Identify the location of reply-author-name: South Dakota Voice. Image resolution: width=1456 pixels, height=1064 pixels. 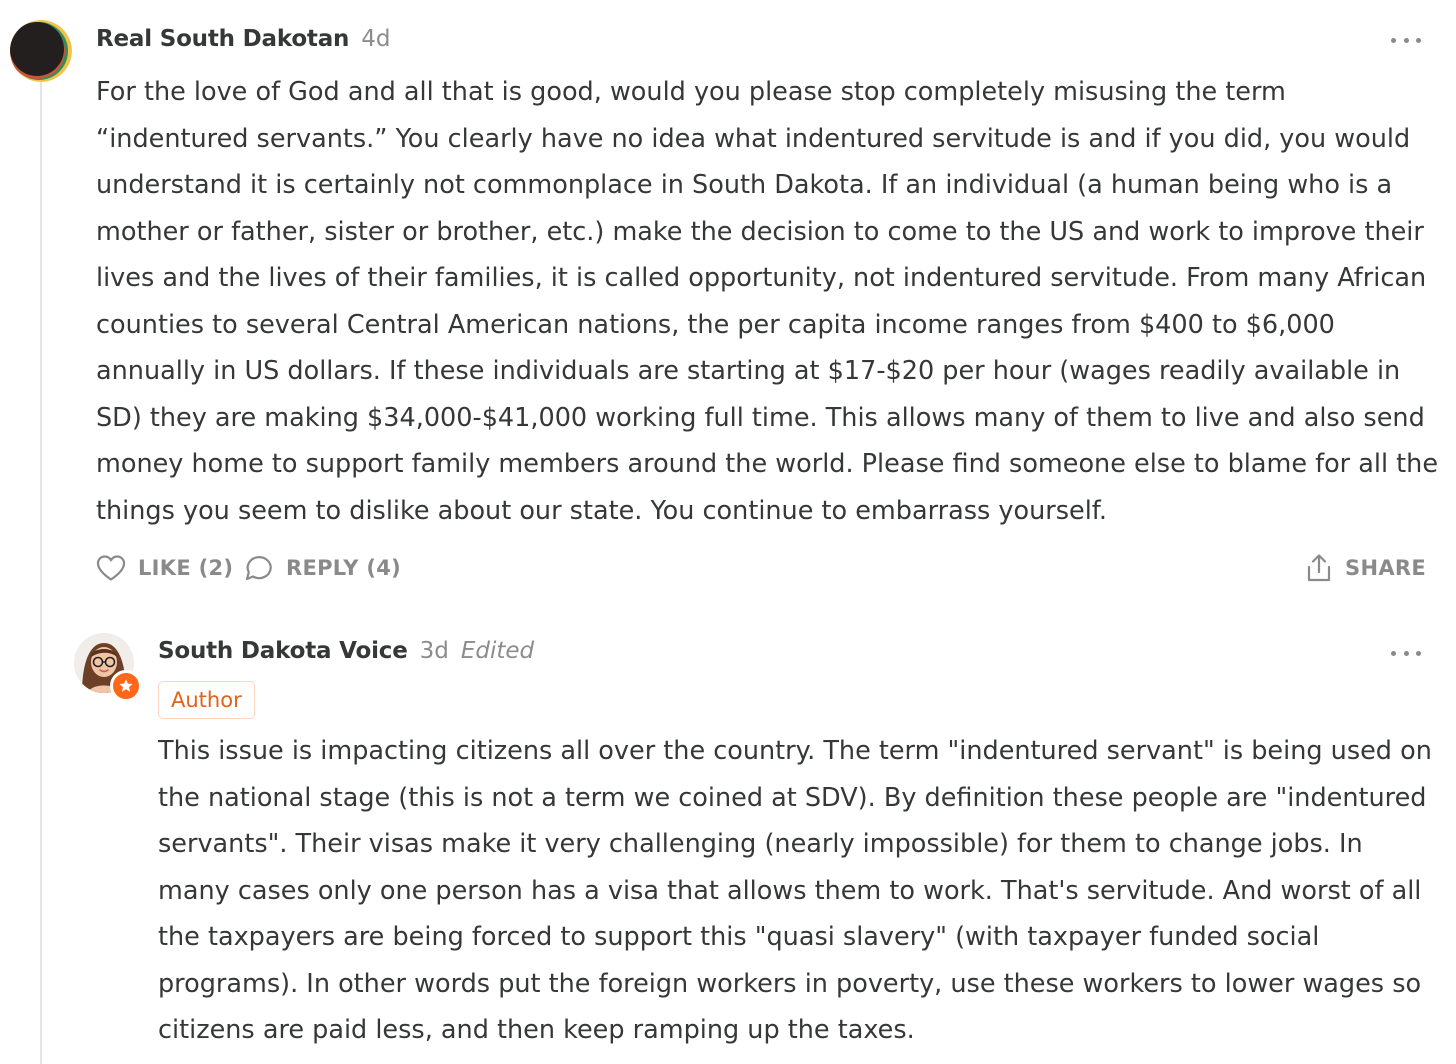
(283, 651).